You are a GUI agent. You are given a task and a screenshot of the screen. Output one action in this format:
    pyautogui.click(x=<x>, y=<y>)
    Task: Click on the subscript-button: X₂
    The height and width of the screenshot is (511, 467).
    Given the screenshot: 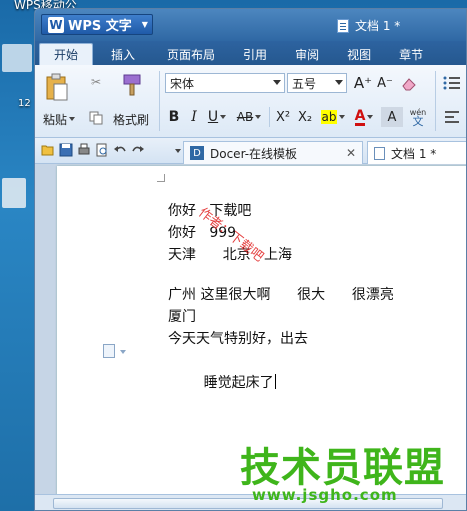 What is the action you would take?
    pyautogui.click(x=305, y=117)
    